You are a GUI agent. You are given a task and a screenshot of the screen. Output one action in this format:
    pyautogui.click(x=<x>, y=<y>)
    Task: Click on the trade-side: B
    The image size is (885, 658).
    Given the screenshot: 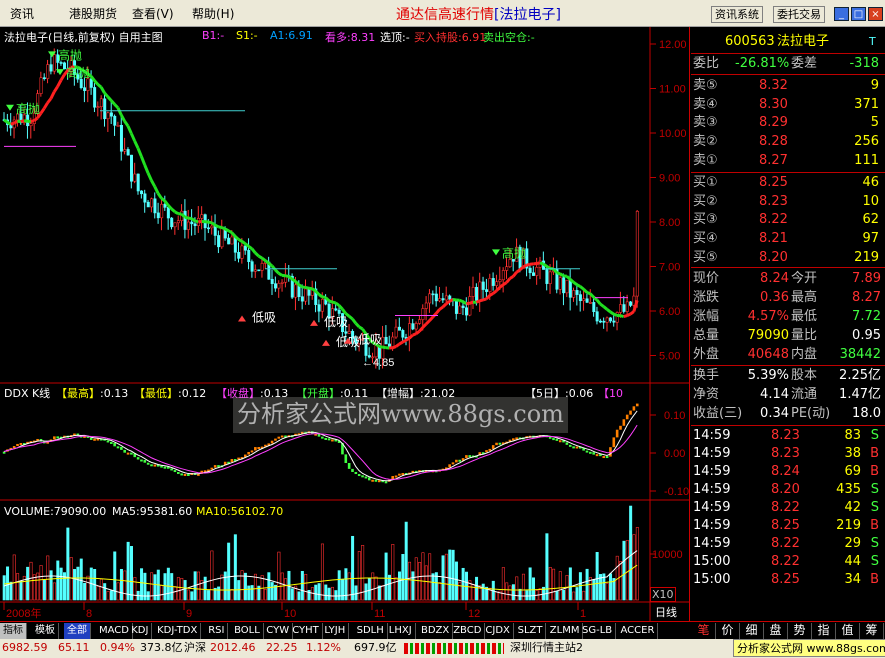 What is the action you would take?
    pyautogui.click(x=874, y=471)
    